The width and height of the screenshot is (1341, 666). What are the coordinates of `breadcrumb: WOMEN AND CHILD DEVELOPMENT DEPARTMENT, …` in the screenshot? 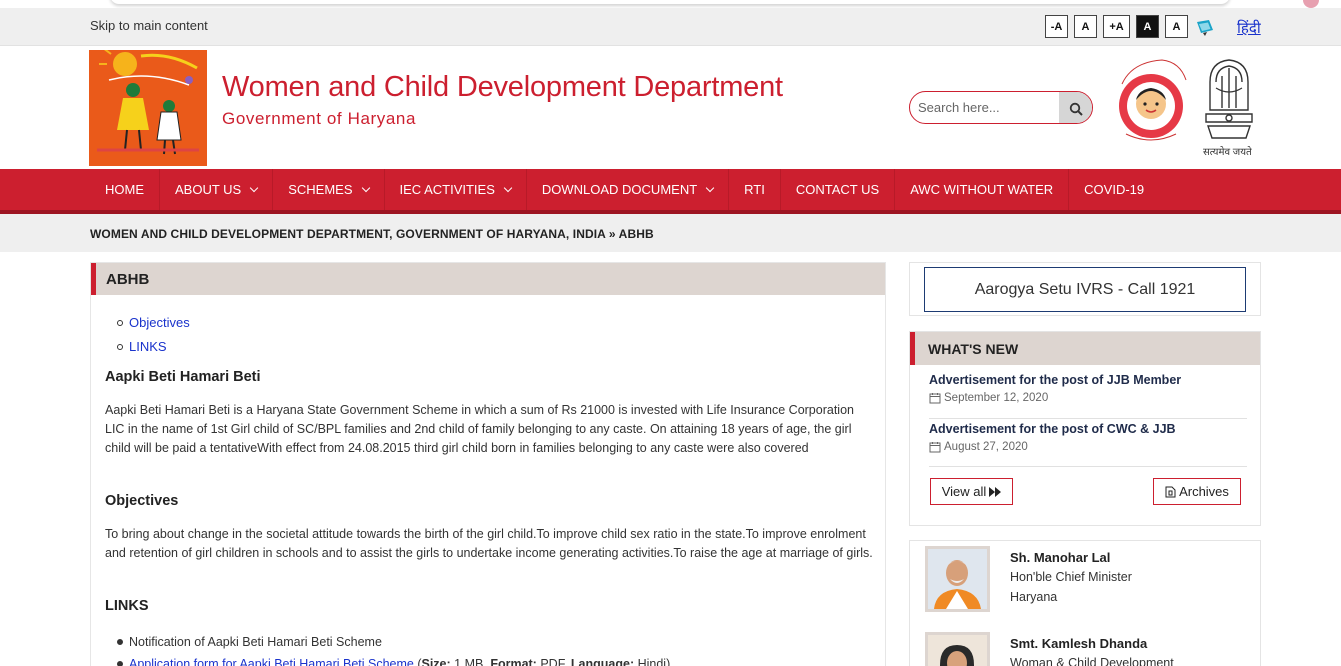 It's located at (372, 234).